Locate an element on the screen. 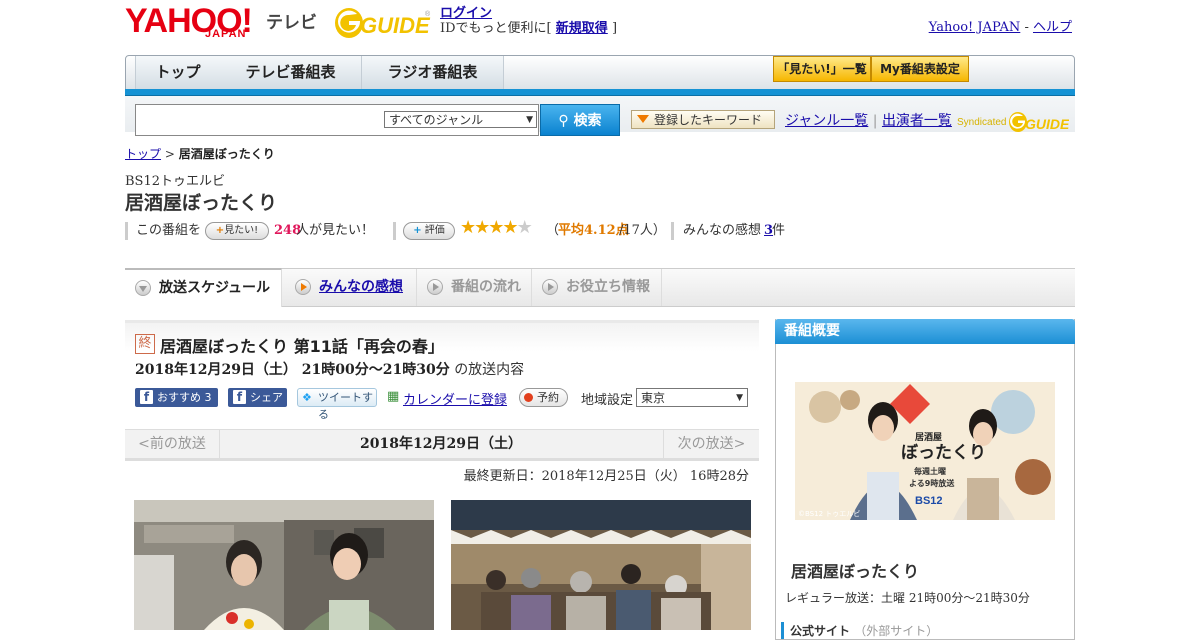 This screenshot has width=1200, height=640. tab-program-flow: 番組の流れ is located at coordinates (474, 287).